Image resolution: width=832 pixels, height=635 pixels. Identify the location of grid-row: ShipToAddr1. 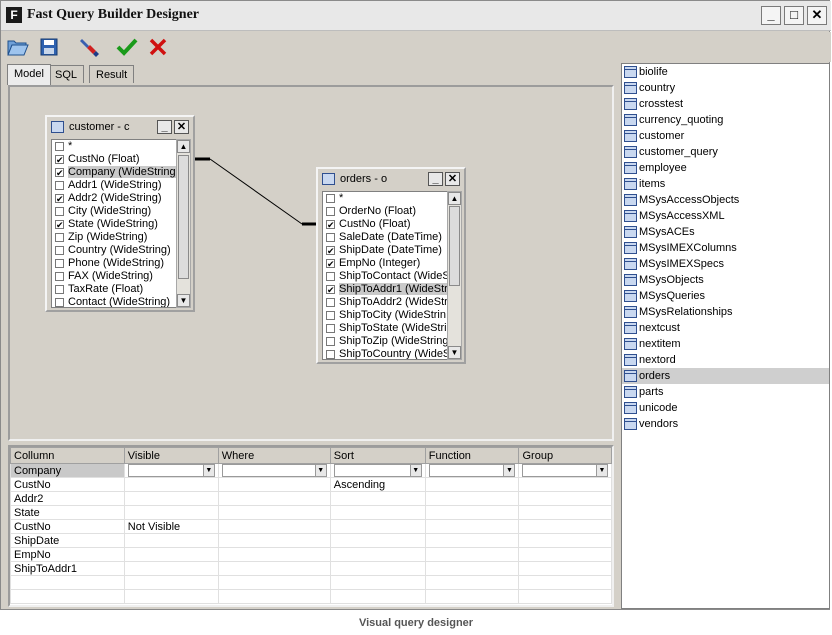
(311, 568).